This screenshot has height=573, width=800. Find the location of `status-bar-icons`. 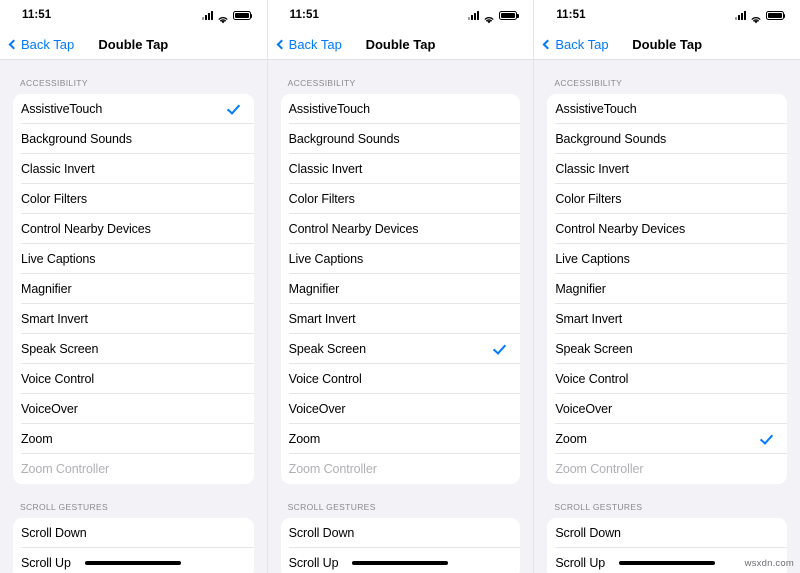

status-bar-icons is located at coordinates (760, 16).